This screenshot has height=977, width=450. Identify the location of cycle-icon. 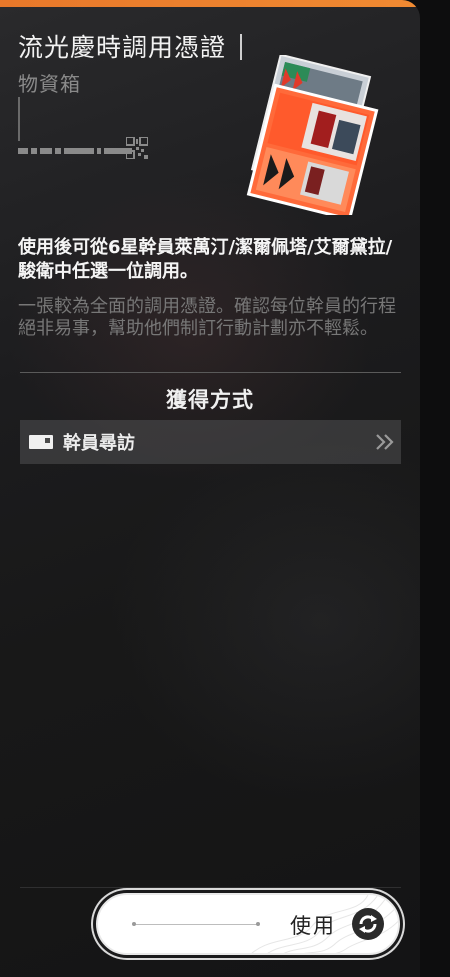
(368, 924).